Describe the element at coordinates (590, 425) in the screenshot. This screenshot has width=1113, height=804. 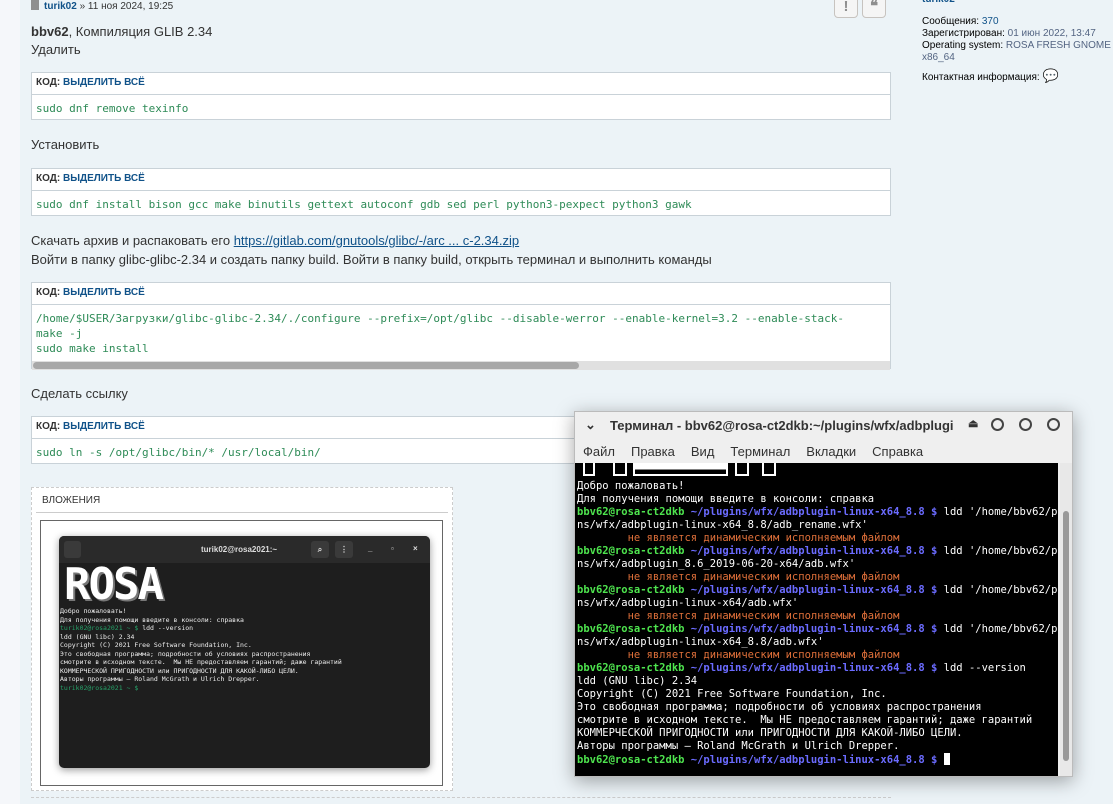
I see `chevron-down-icon: ⌄` at that location.